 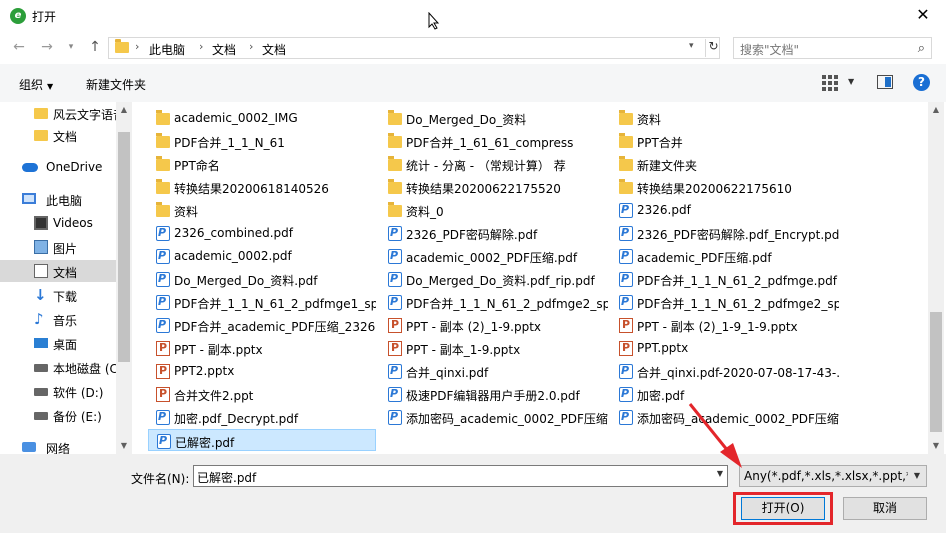 I want to click on file-item: PPT - 副本_1-9.pptx, so click(x=494, y=348).